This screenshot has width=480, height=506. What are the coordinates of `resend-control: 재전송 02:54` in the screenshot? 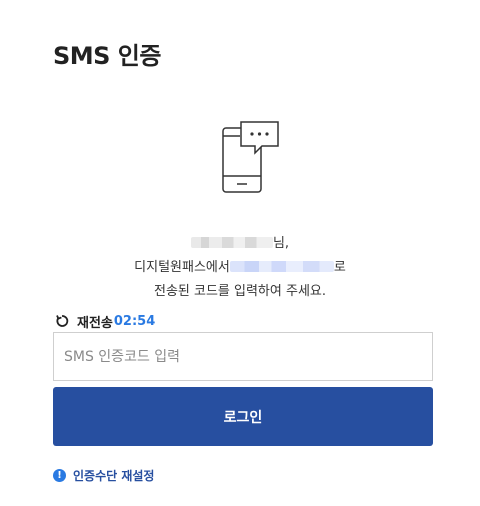 It's located at (105, 321).